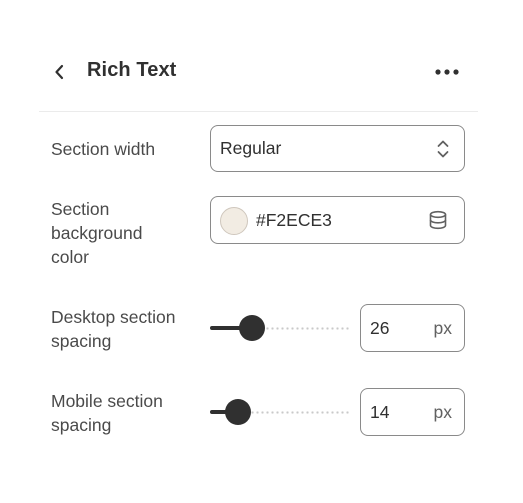 This screenshot has width=523, height=503. I want to click on mobile-spacing-input: 14 px, so click(412, 412).